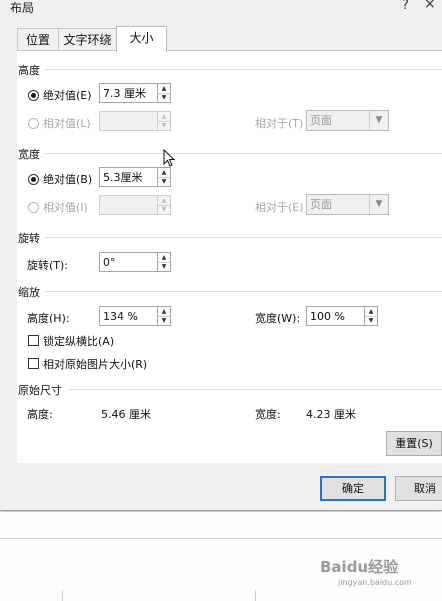 Image resolution: width=442 pixels, height=601 pixels. What do you see at coordinates (268, 414) in the screenshot?
I see `original-width-label: 宽度:` at bounding box center [268, 414].